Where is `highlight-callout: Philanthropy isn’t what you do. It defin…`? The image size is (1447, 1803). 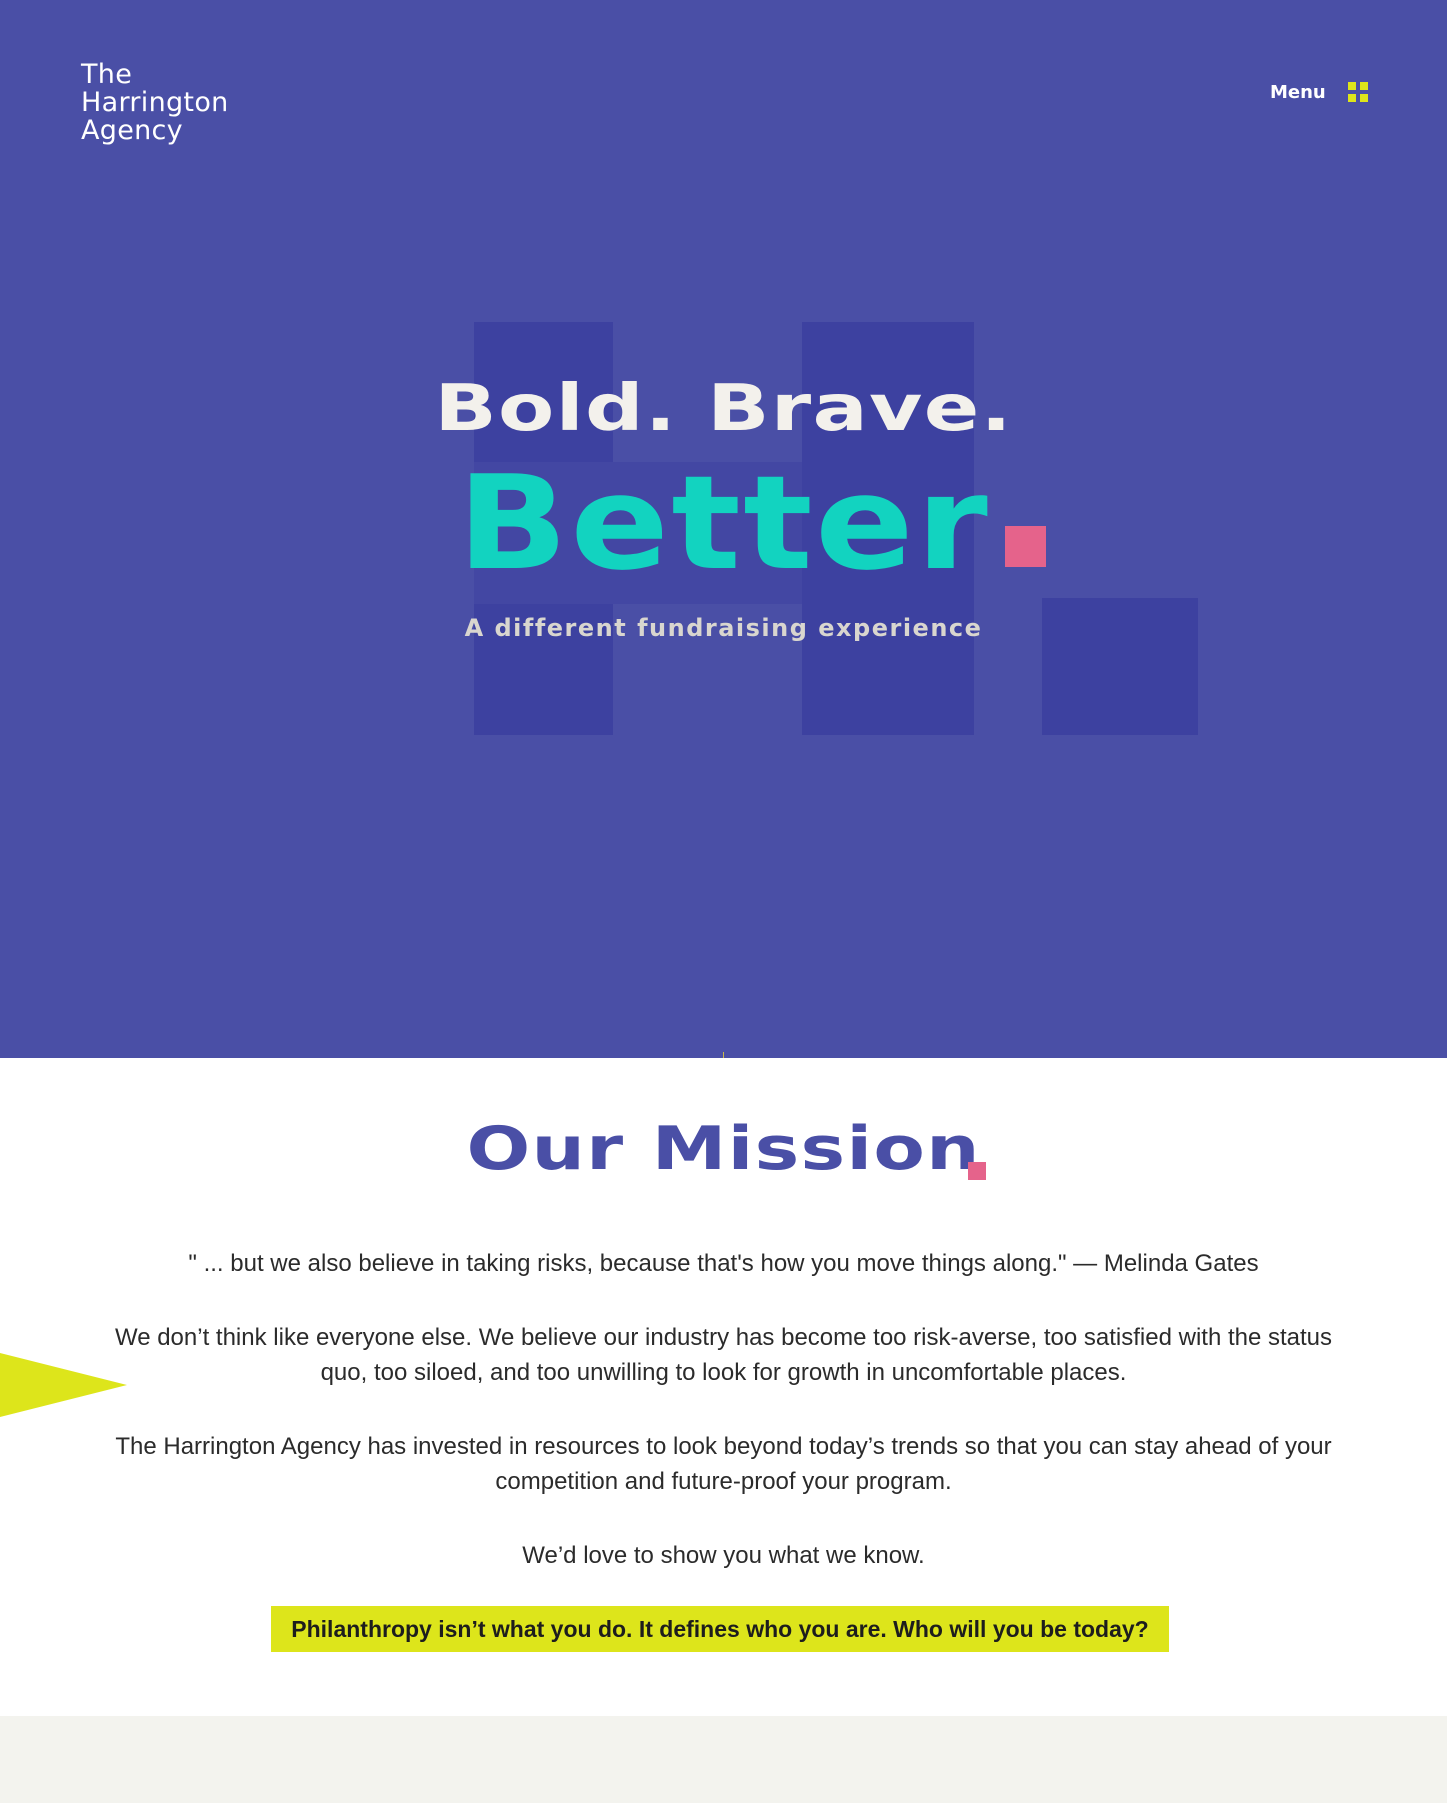
highlight-callout: Philanthropy isn’t what you do. It defin… is located at coordinates (720, 1629).